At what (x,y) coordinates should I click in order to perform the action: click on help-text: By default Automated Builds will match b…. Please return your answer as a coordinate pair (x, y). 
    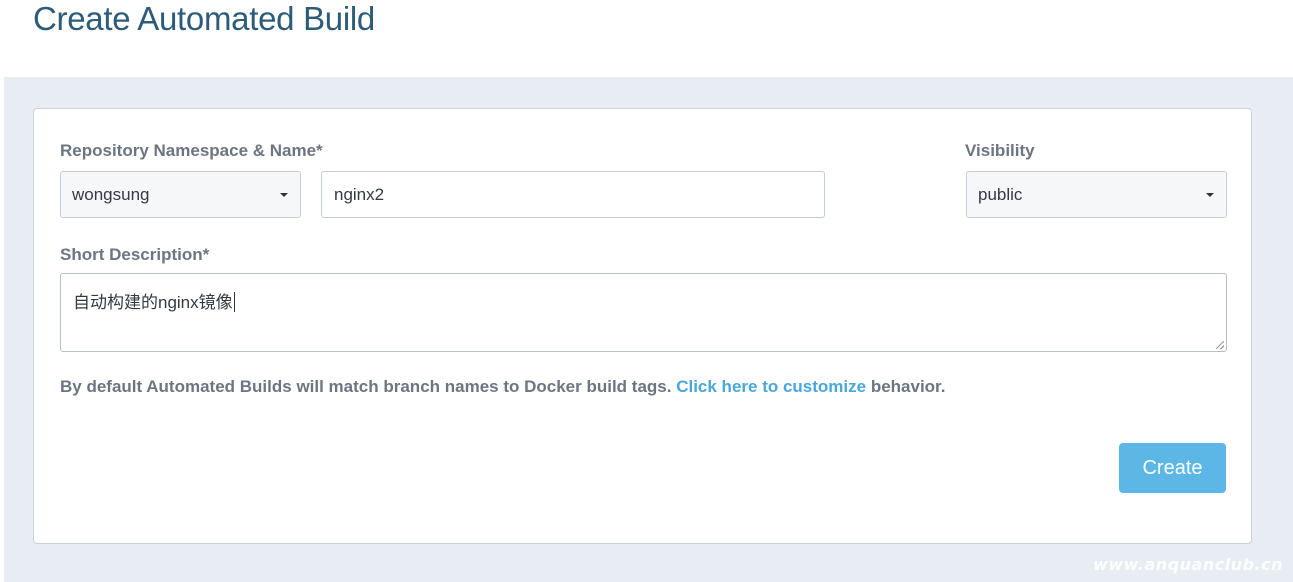
    Looking at the image, I should click on (502, 387).